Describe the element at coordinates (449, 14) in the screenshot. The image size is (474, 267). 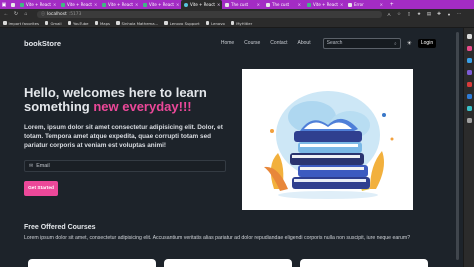
I see `profile-icon: ●` at that location.